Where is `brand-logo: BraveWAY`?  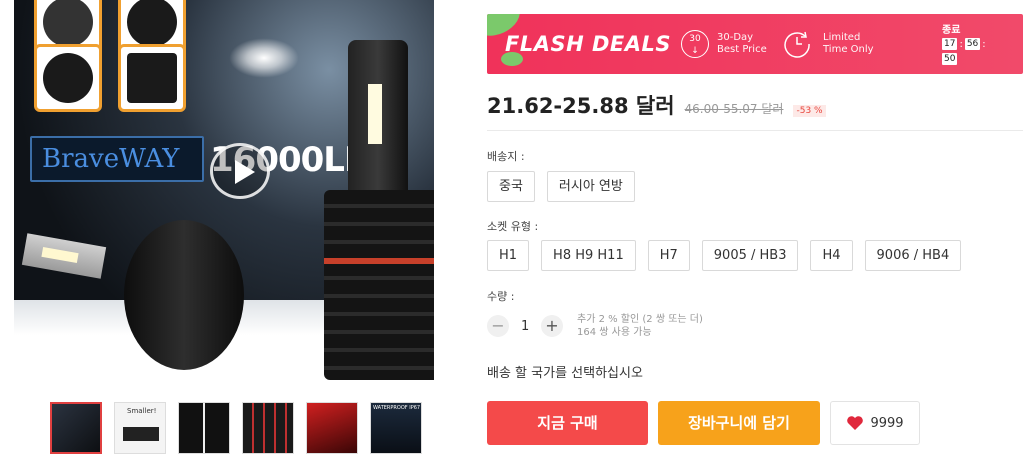 brand-logo: BraveWAY is located at coordinates (117, 159).